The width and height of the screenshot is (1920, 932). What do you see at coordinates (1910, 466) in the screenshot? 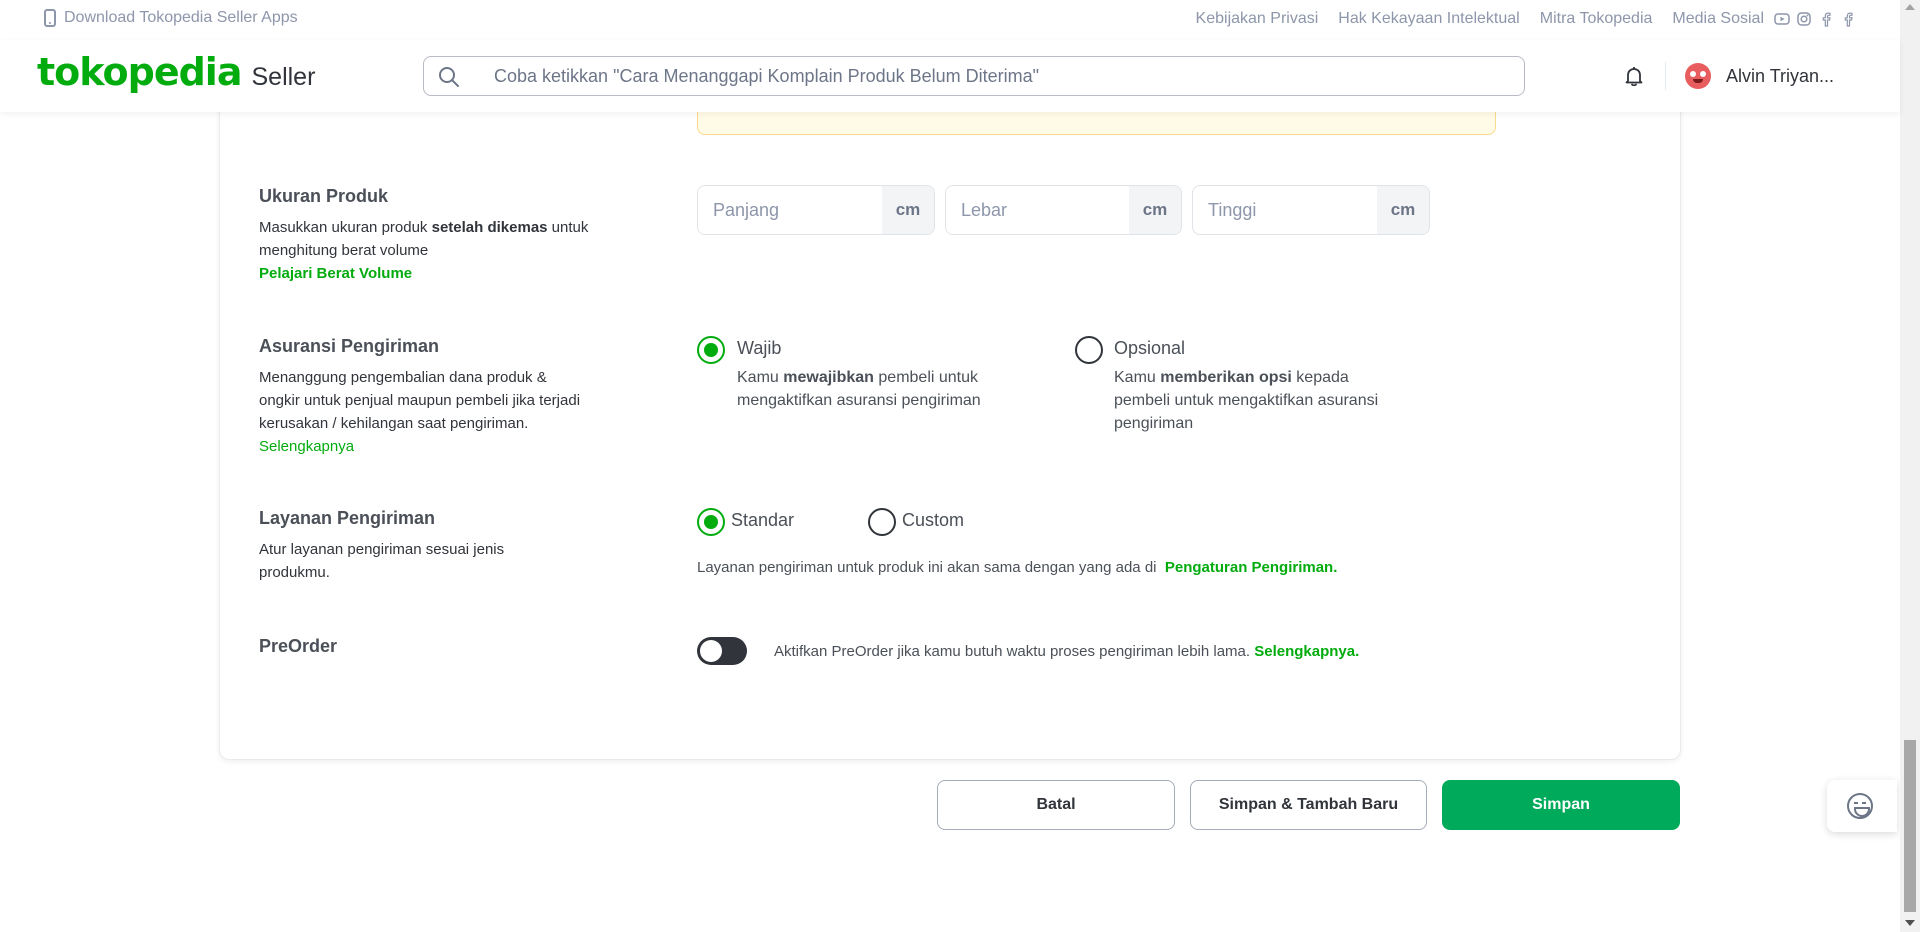
I see `page-scrollbar` at bounding box center [1910, 466].